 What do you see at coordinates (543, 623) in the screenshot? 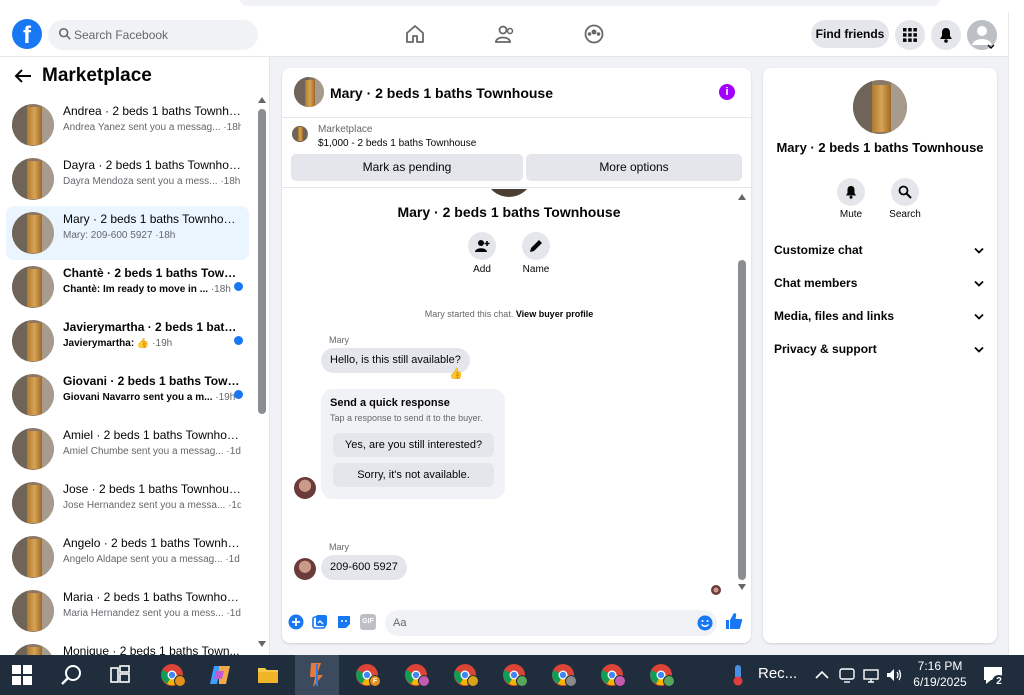
I see `message-input` at bounding box center [543, 623].